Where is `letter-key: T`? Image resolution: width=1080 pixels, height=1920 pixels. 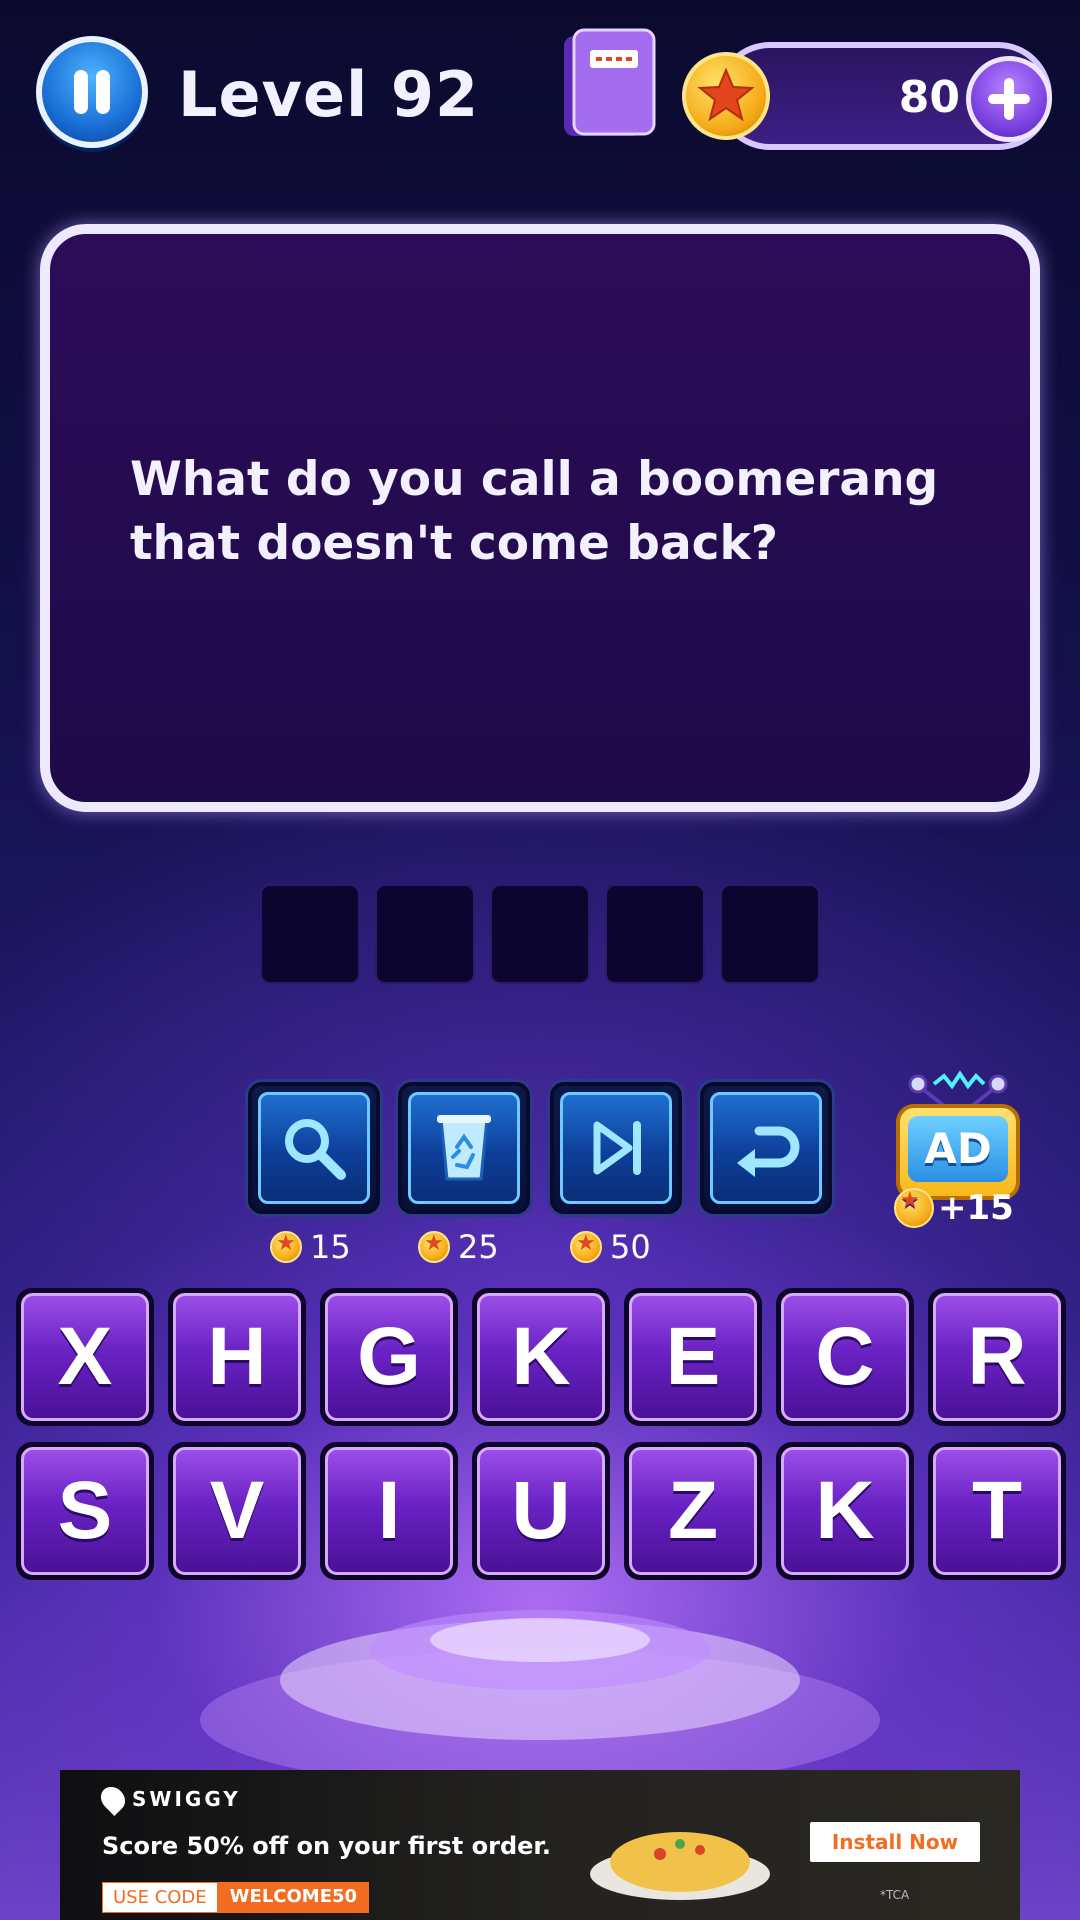 letter-key: T is located at coordinates (997, 1511).